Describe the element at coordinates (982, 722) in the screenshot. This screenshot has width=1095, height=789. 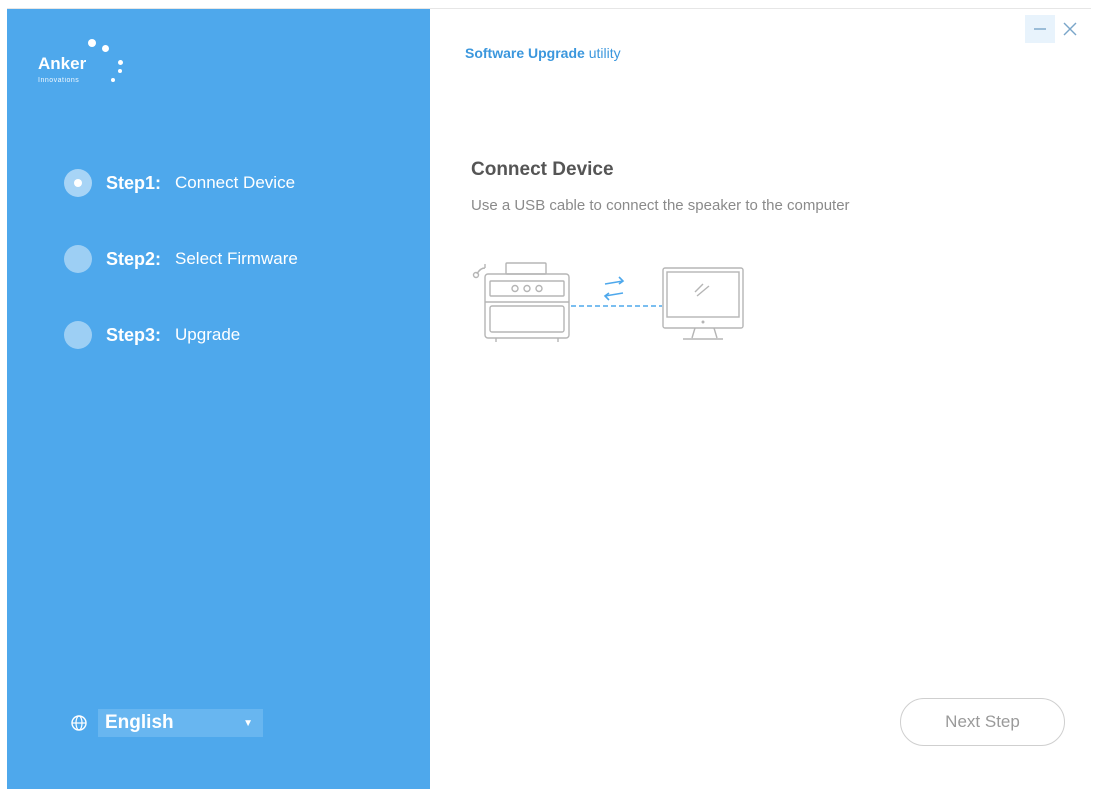
I see `next-step-button: Next Step` at that location.